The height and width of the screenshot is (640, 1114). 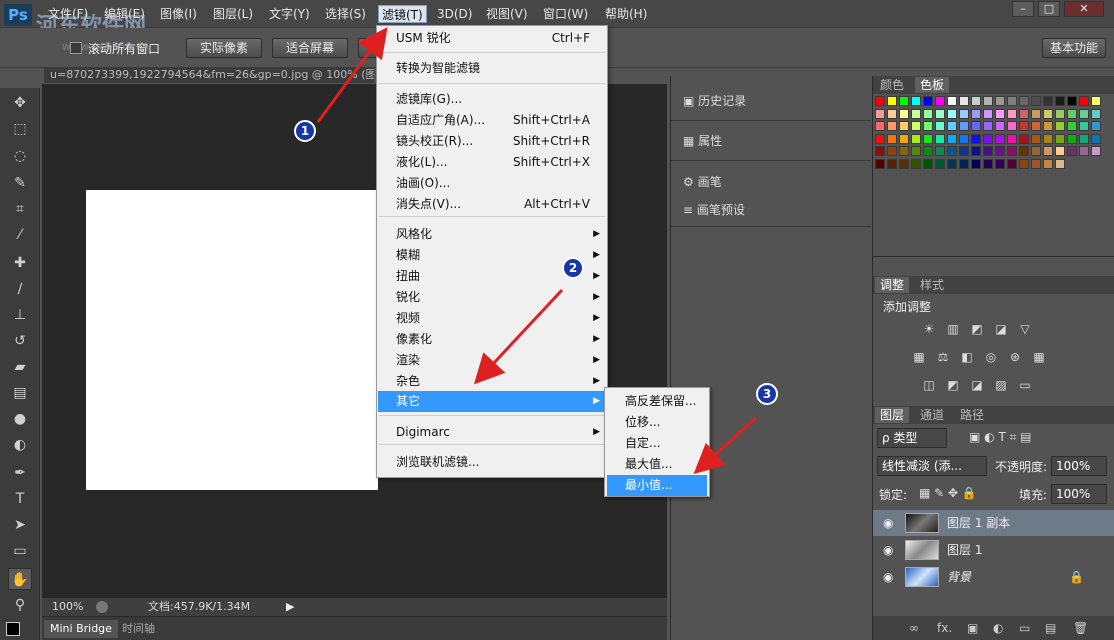 What do you see at coordinates (232, 340) in the screenshot?
I see `document-canvas` at bounding box center [232, 340].